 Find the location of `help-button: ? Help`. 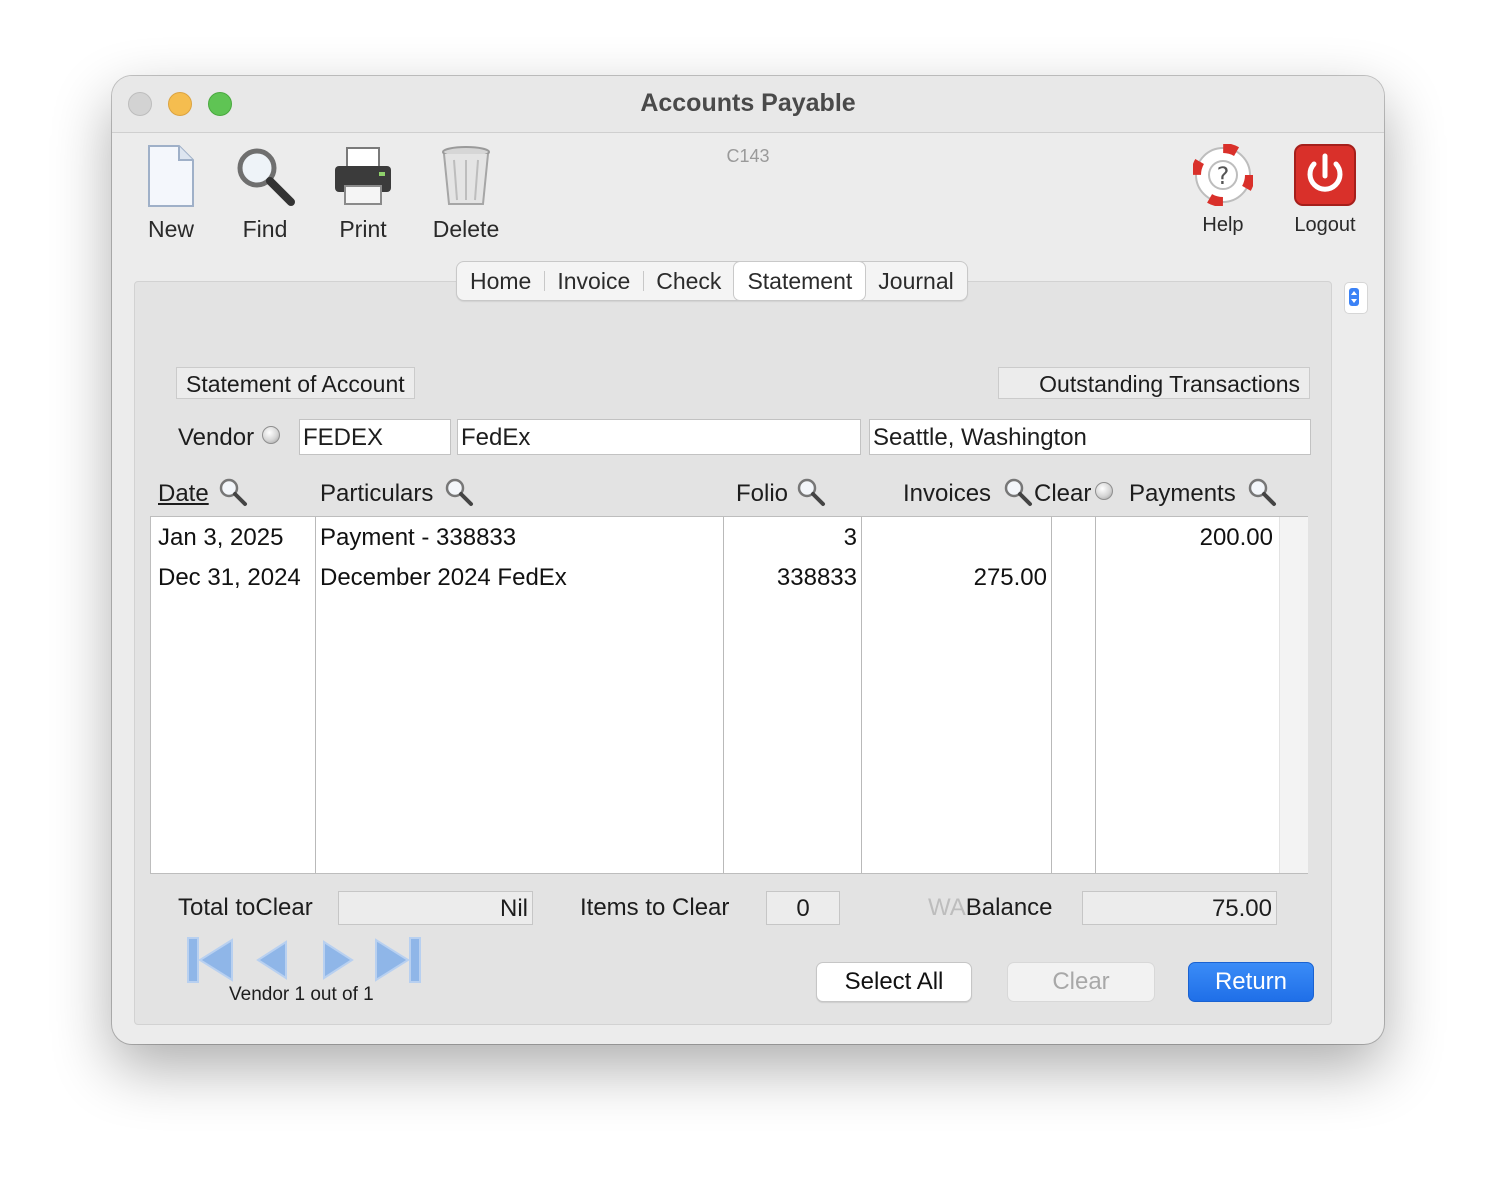

help-button: ? Help is located at coordinates (1223, 190).